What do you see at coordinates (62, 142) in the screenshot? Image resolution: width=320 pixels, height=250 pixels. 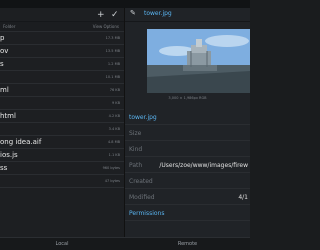 I see `list-item: ong idea.aif 4.8 MB` at bounding box center [62, 142].